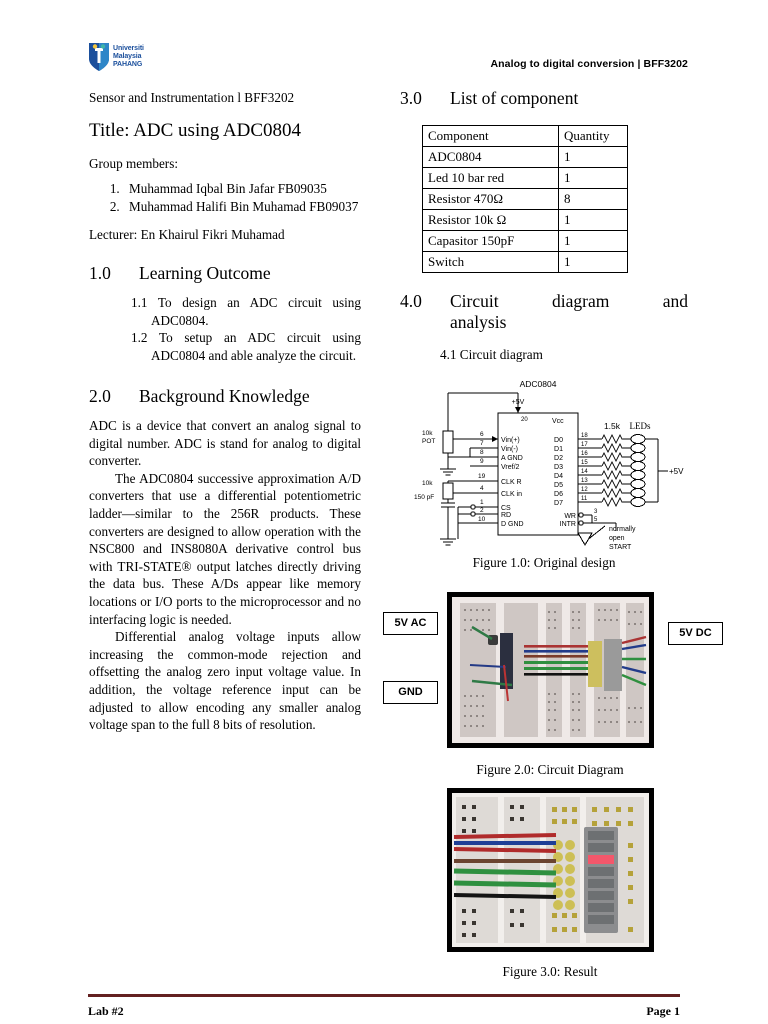 The height and width of the screenshot is (1024, 768). Describe the element at coordinates (128, 48) in the screenshot. I see `logo-line-1: Universiti` at that location.